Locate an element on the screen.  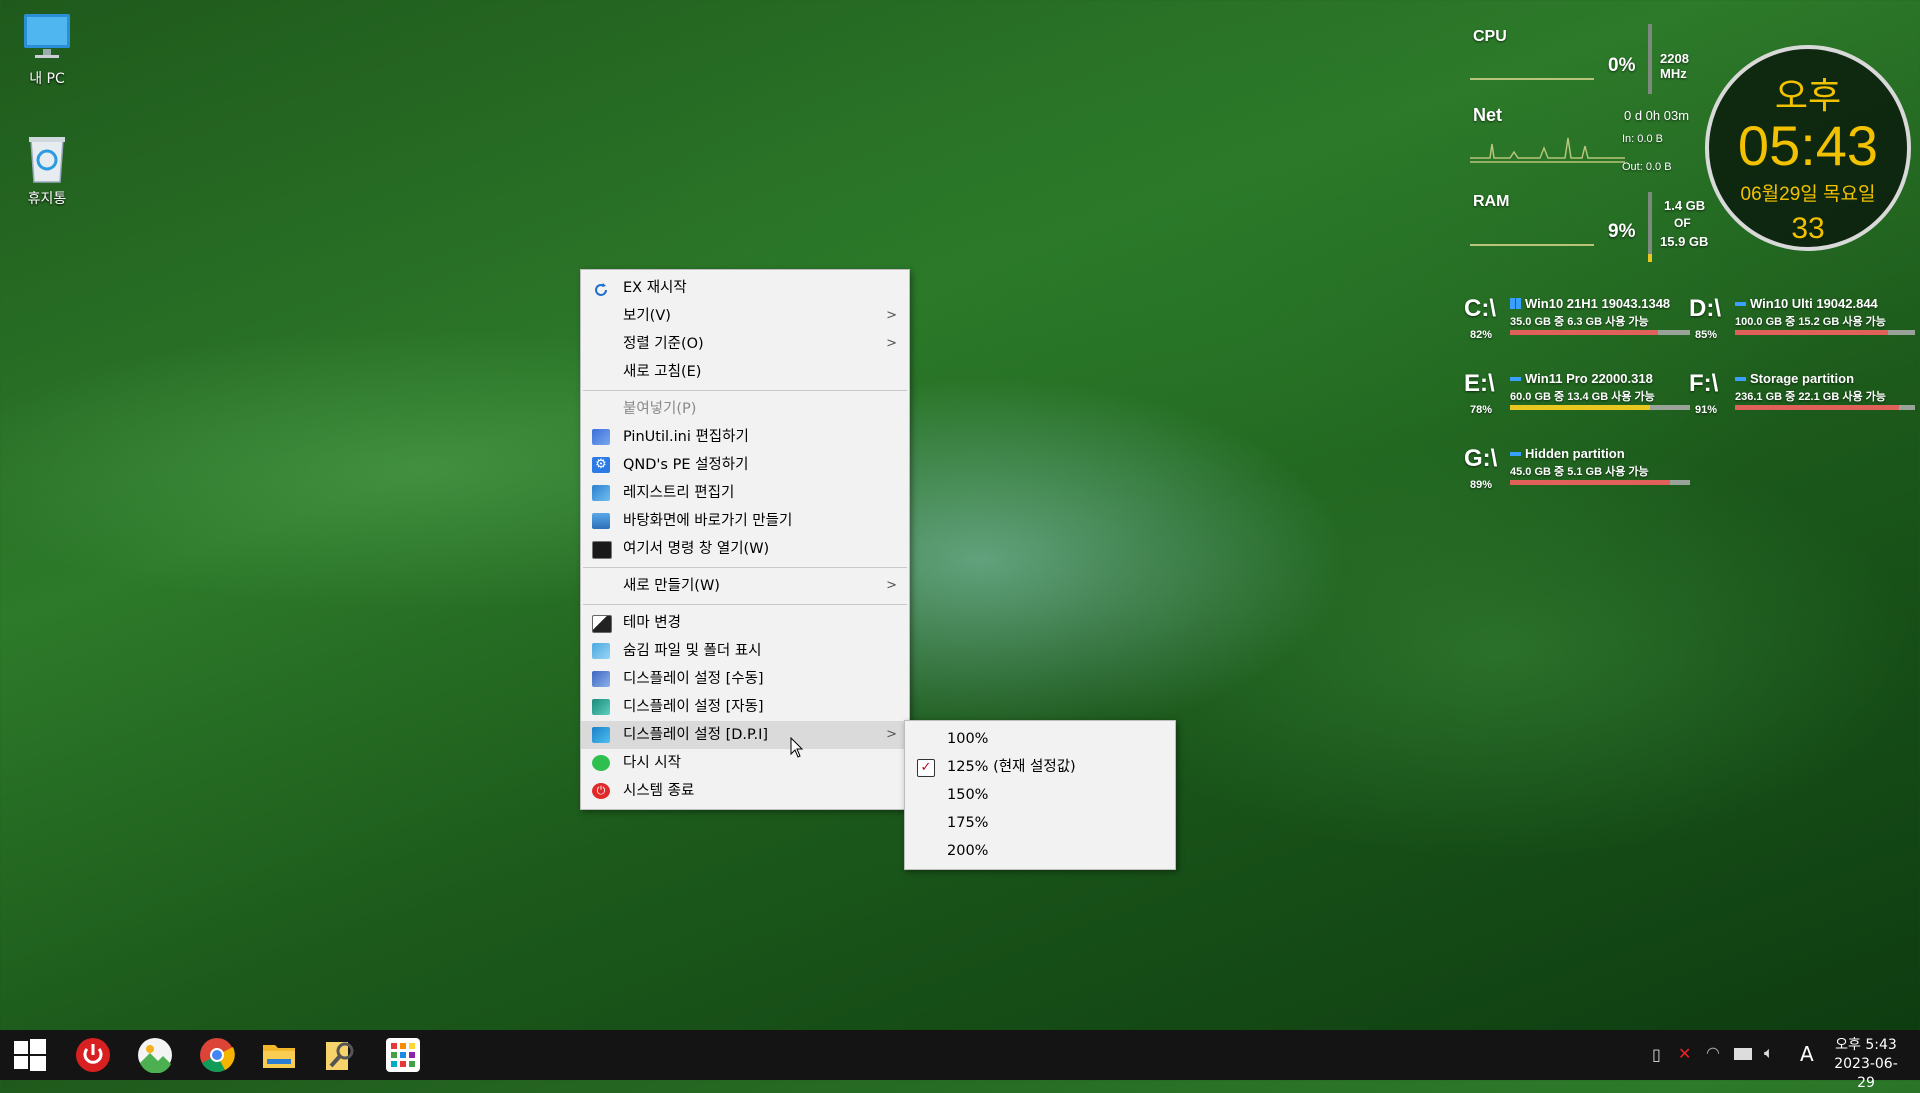
network-error-icon: ✕ is located at coordinates (1684, 1053).